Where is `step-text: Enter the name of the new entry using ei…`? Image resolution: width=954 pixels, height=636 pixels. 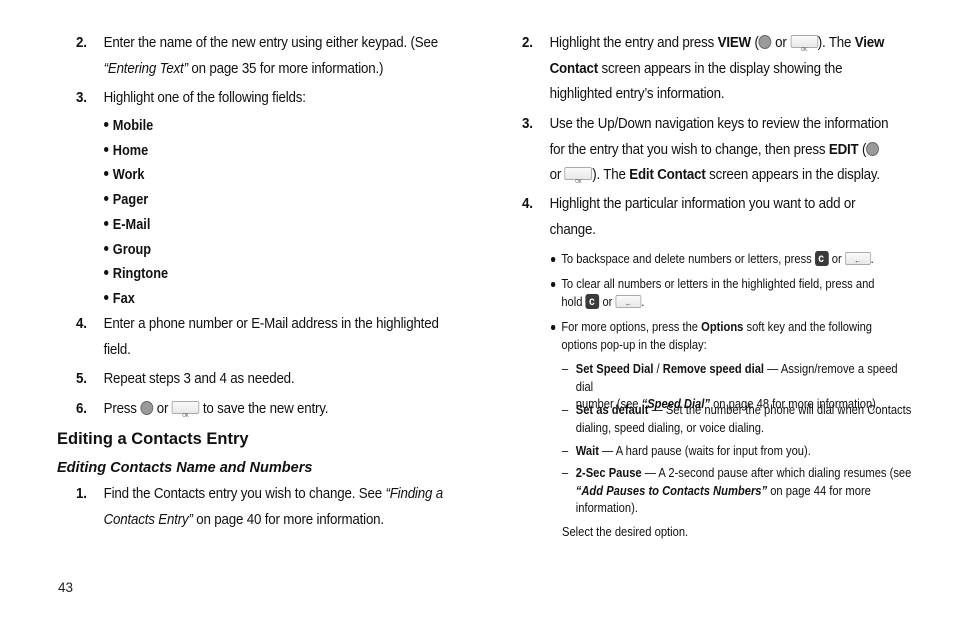 step-text: Enter the name of the new entry using ei… is located at coordinates (271, 43).